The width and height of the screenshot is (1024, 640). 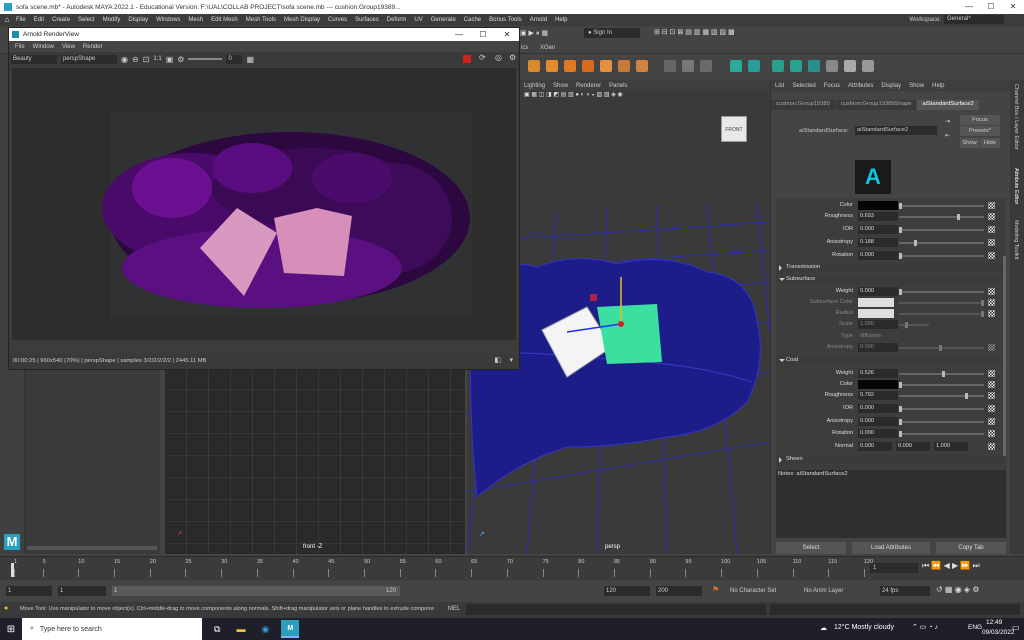 What do you see at coordinates (459, 34) in the screenshot?
I see `rv-minimize-button: —` at bounding box center [459, 34].